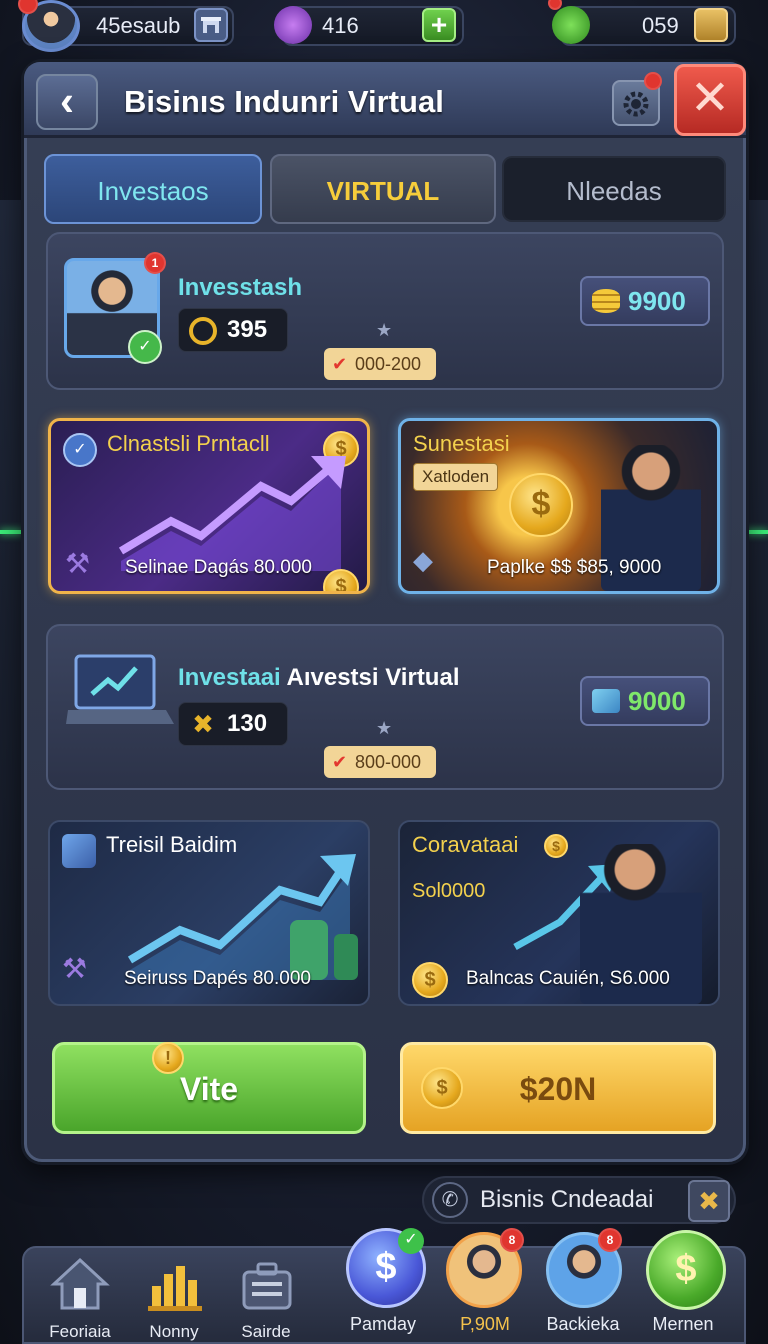  Describe the element at coordinates (657, 301) in the screenshot. I see `row-1-amount-value: 9900` at that location.